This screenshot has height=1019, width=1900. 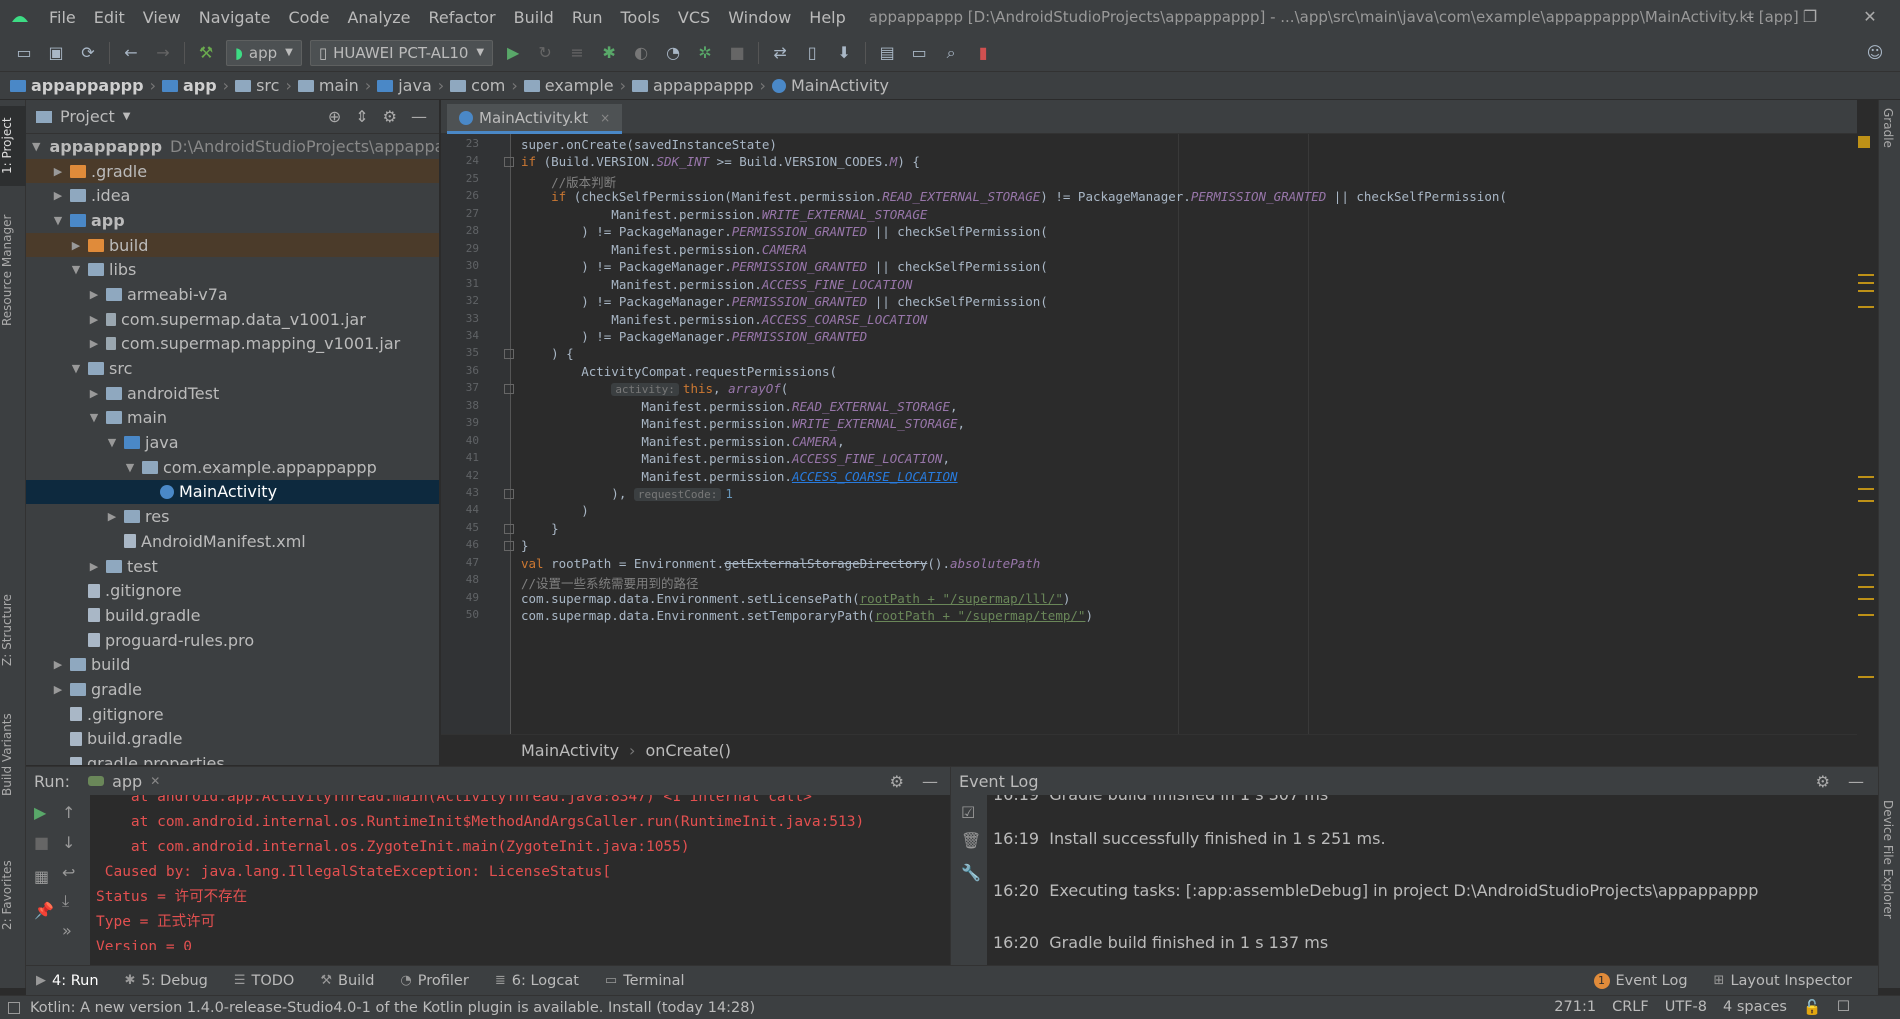 What do you see at coordinates (570, 750) in the screenshot?
I see `breadcrumb-class: MainActivity` at bounding box center [570, 750].